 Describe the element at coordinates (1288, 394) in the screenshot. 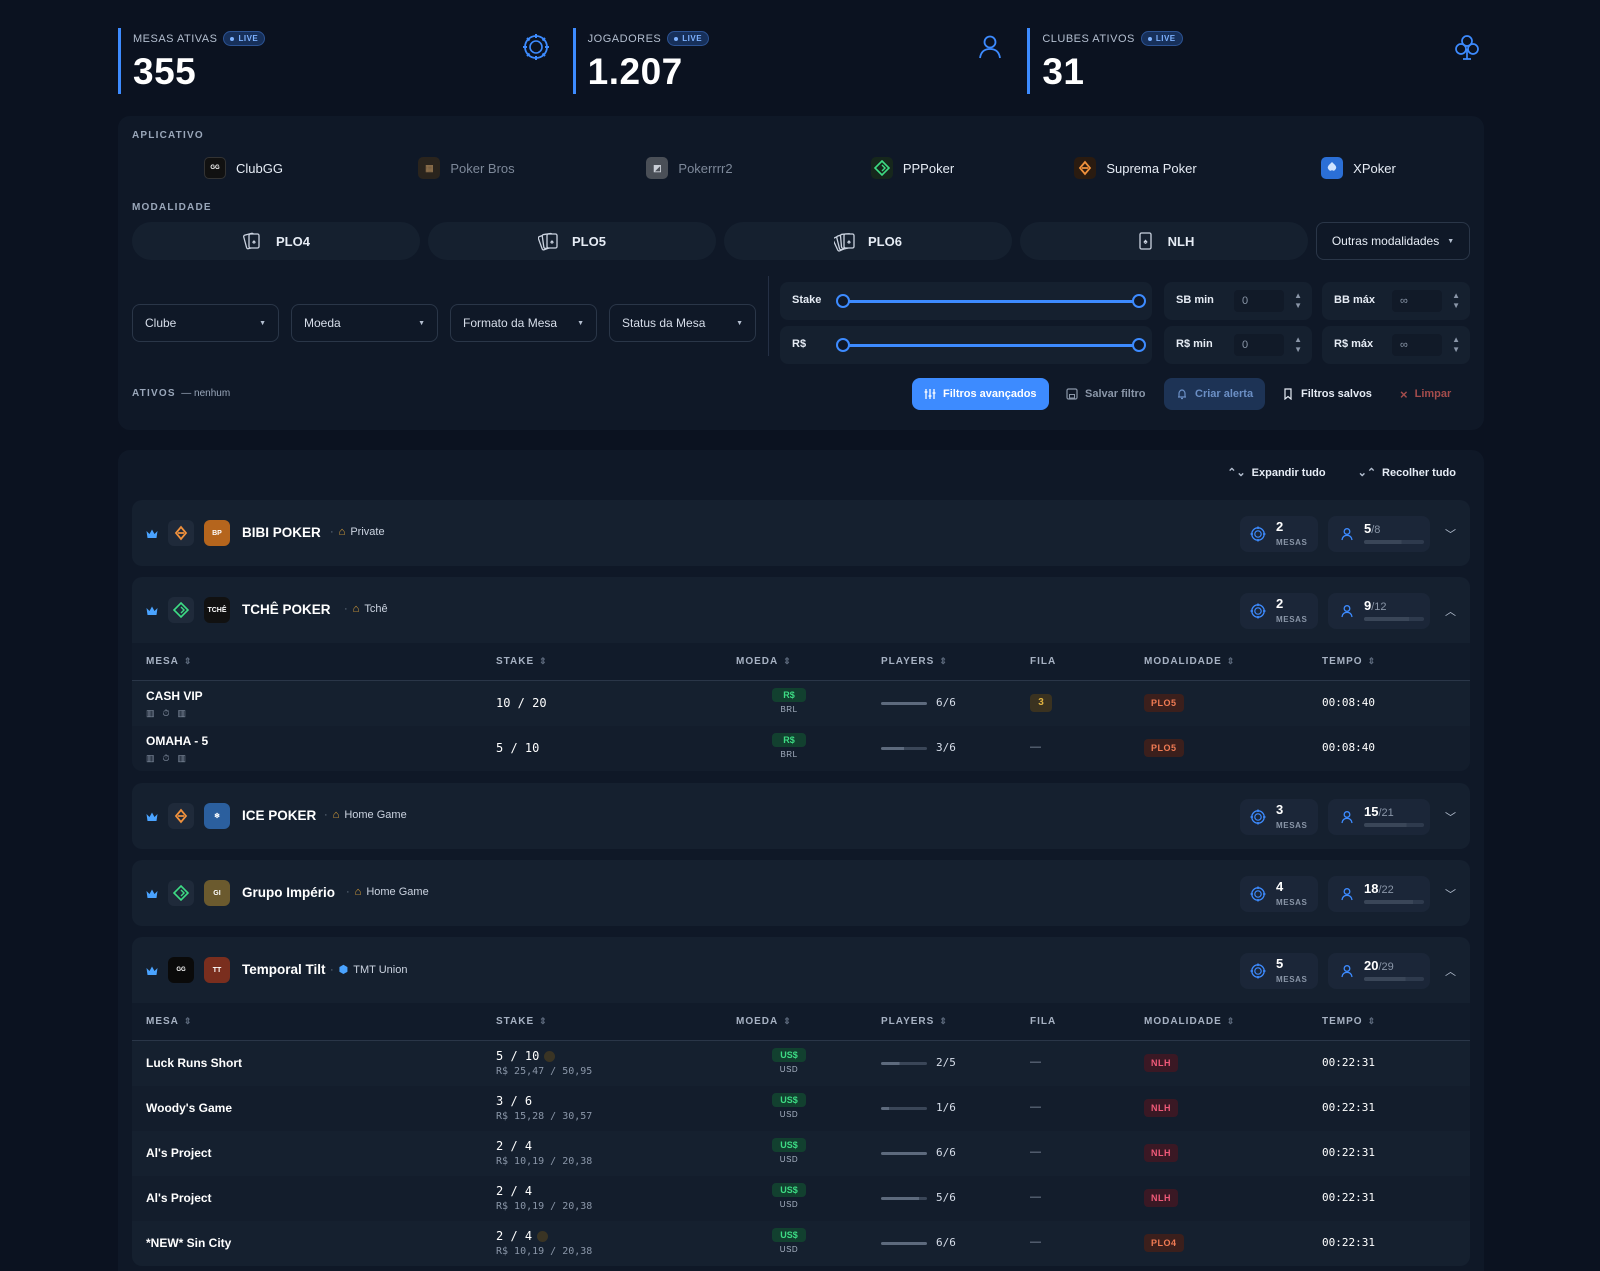

I see `bookmark-icon` at that location.